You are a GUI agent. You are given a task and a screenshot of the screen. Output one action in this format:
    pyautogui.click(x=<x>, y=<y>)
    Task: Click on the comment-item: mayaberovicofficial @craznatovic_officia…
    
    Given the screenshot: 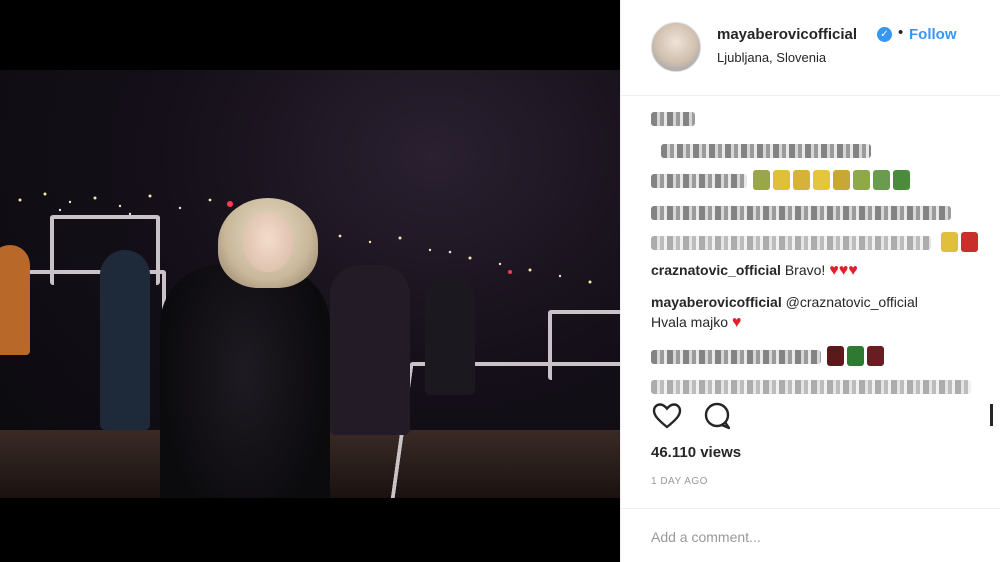 What is the action you would take?
    pyautogui.click(x=784, y=312)
    